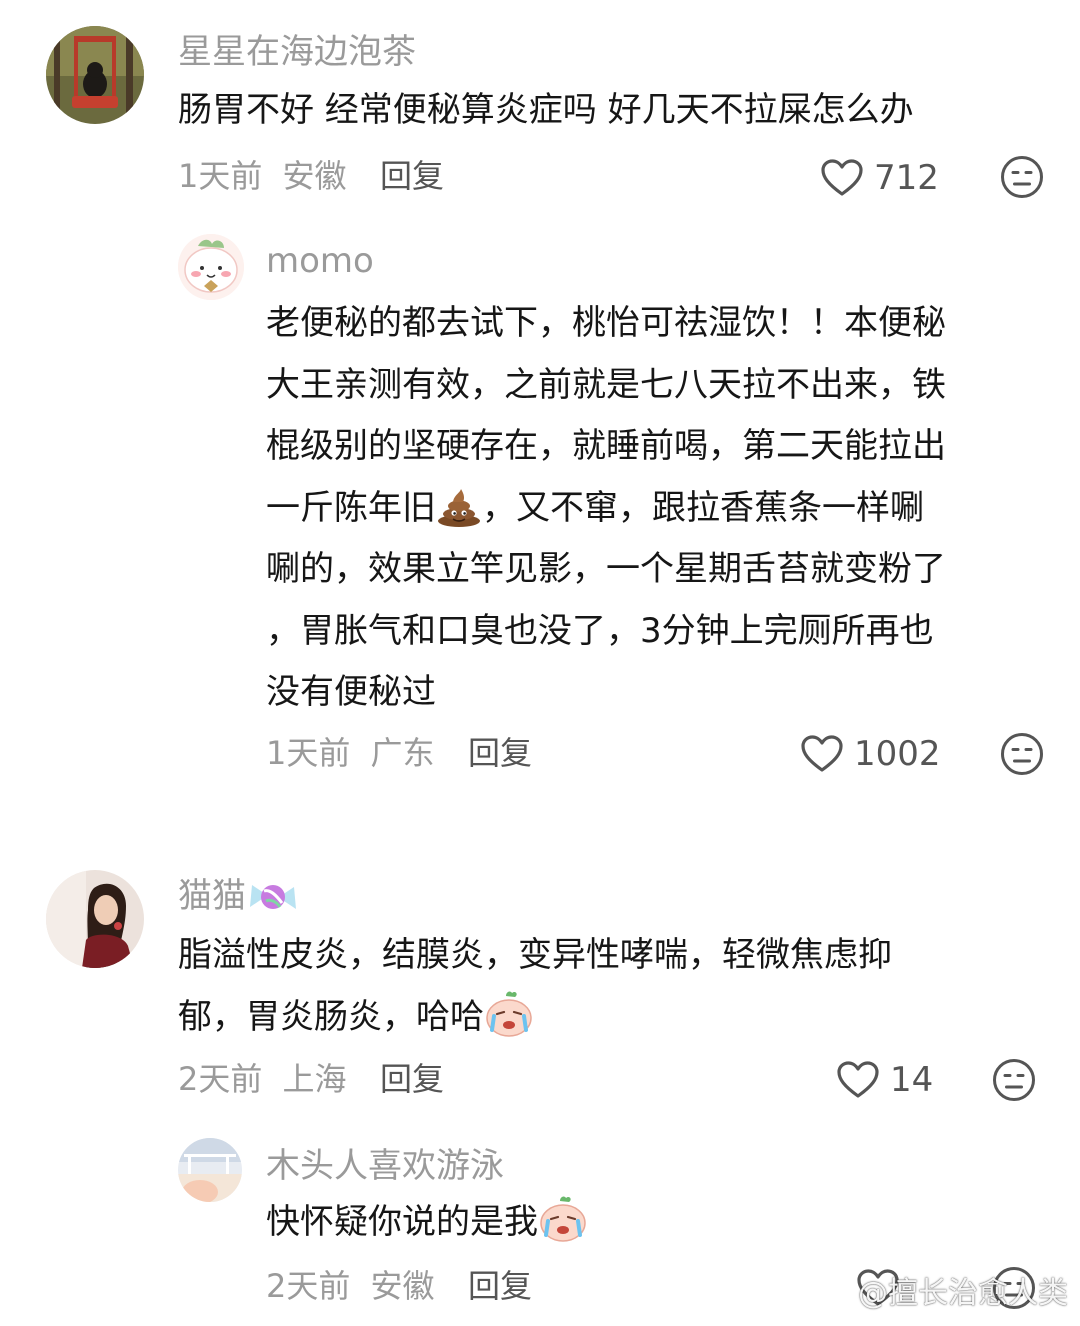 This screenshot has height=1326, width=1080. What do you see at coordinates (427, 1223) in the screenshot?
I see `reply-text: 快怀疑你说的是我` at bounding box center [427, 1223].